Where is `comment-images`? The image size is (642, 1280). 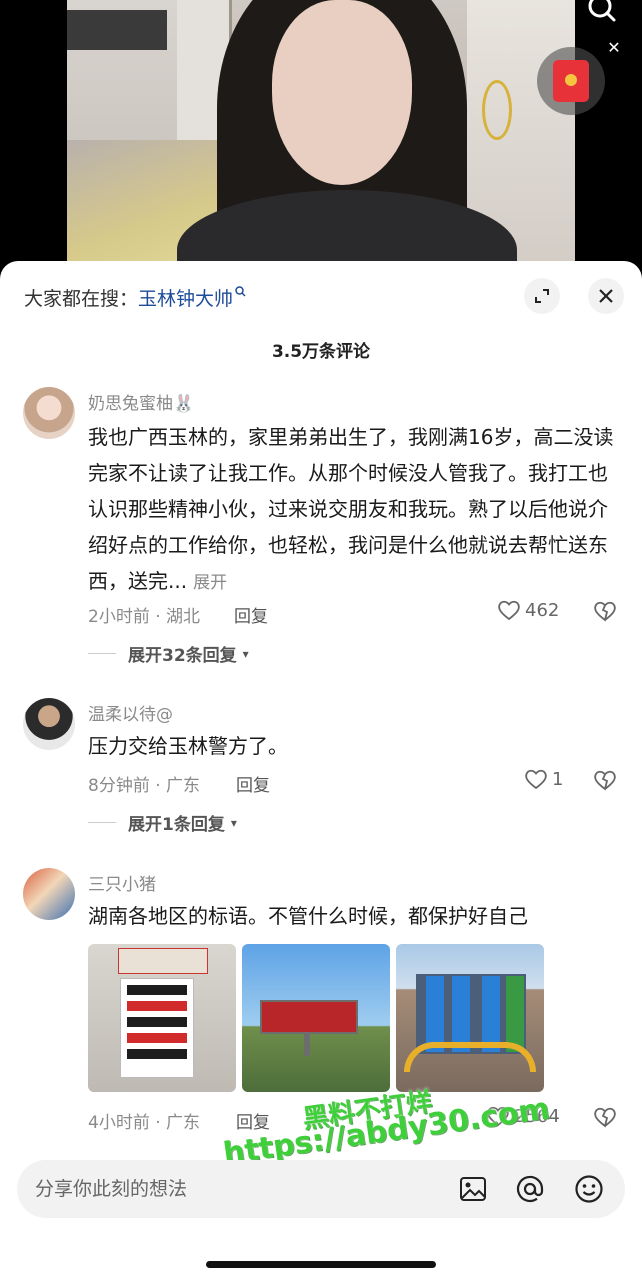 comment-images is located at coordinates (316, 1018).